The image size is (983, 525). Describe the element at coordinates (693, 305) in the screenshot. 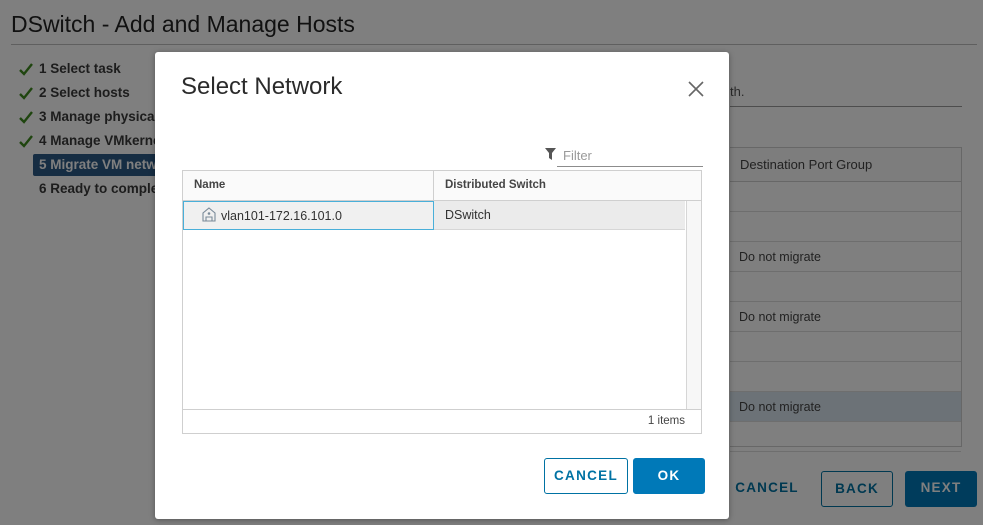

I see `grid-scrollbar` at that location.